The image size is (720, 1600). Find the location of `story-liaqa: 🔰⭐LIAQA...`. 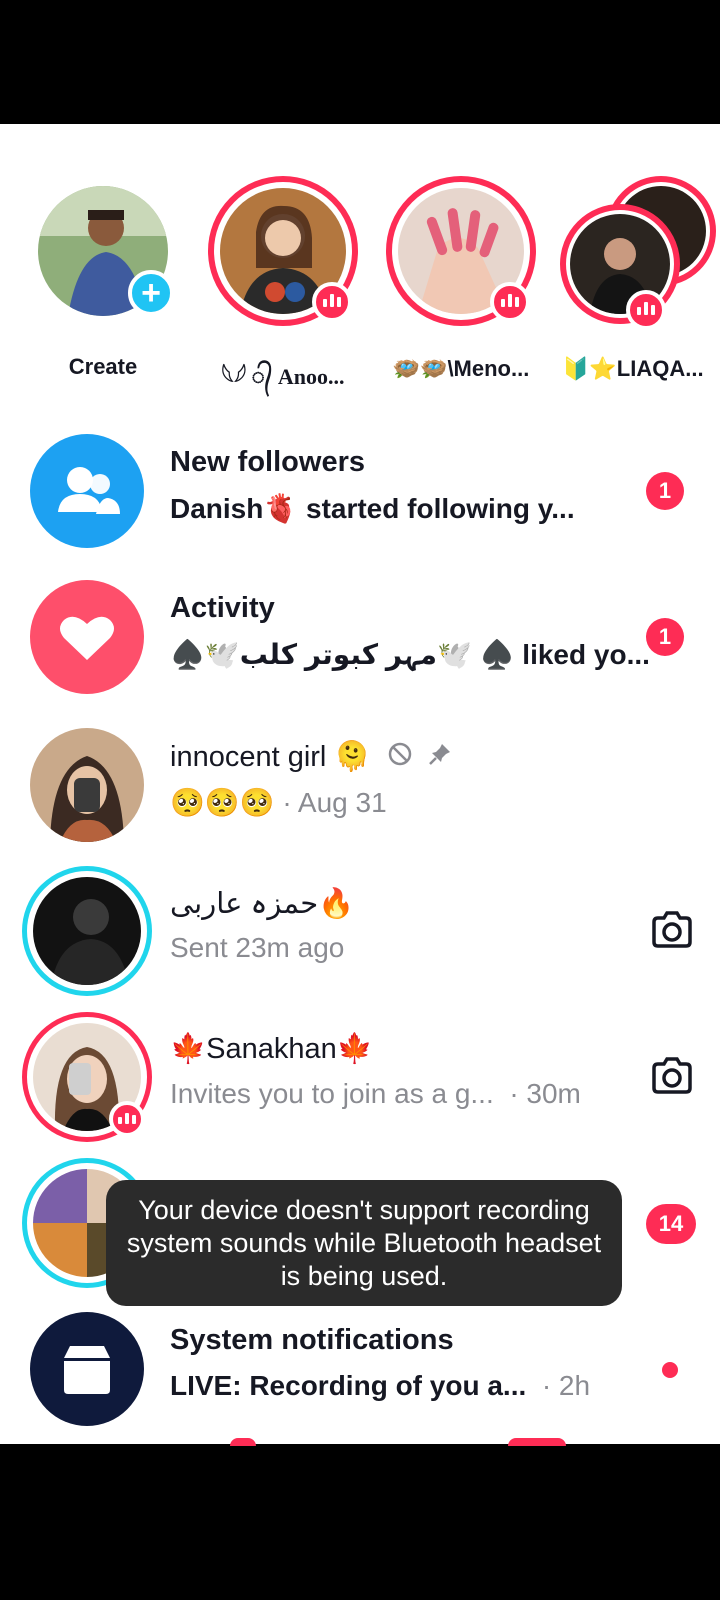

story-liaqa: 🔰⭐LIAQA... is located at coordinates (638, 279).